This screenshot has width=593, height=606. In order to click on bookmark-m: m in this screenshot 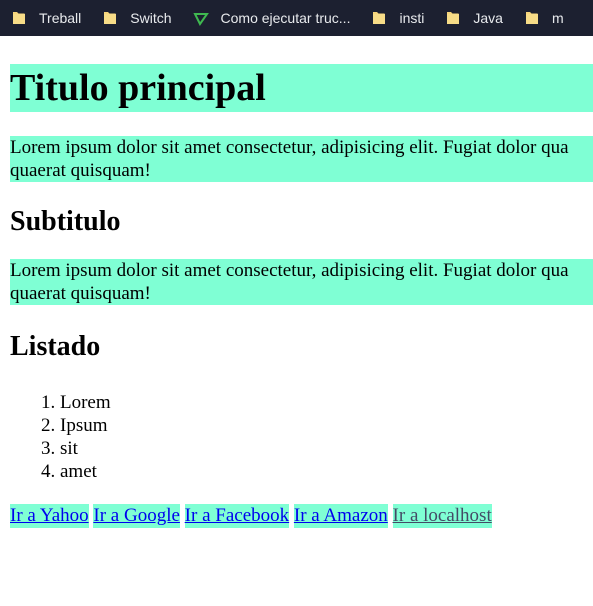, I will do `click(543, 18)`.